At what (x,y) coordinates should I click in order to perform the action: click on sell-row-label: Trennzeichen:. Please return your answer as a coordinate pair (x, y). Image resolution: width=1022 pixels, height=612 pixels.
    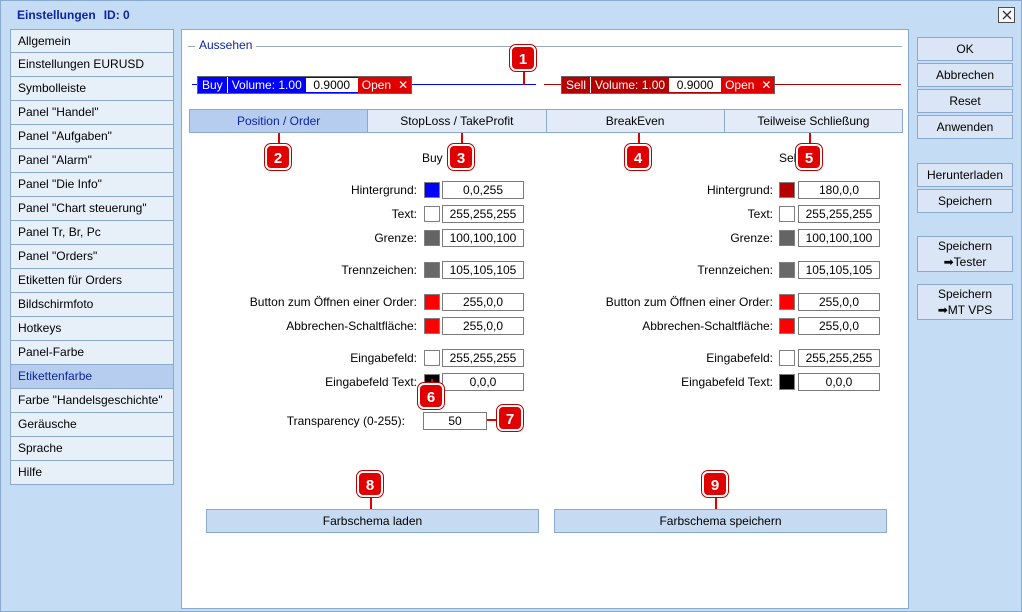
    Looking at the image, I should click on (735, 270).